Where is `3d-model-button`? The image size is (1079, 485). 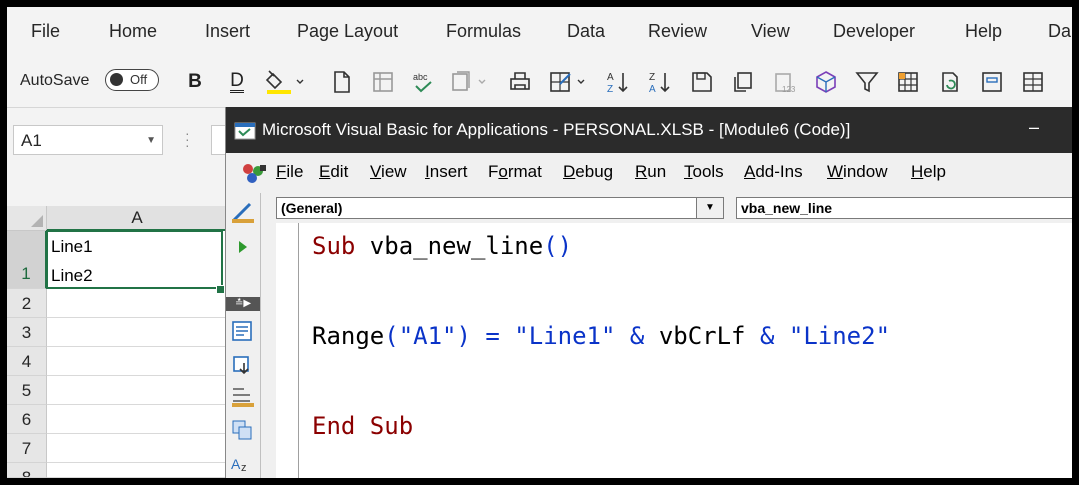 3d-model-button is located at coordinates (826, 82).